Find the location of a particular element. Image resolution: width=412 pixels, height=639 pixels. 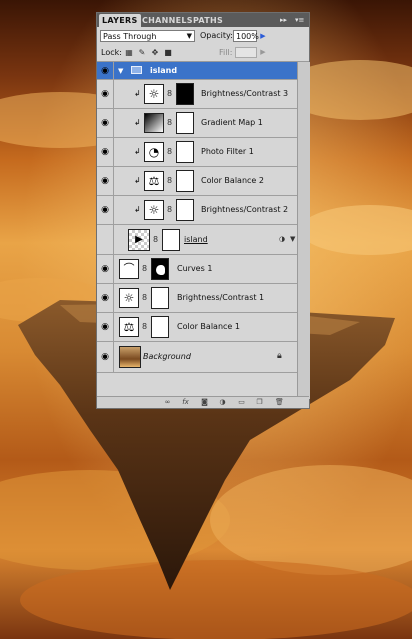

layer-name: Curves 1 is located at coordinates (195, 268).